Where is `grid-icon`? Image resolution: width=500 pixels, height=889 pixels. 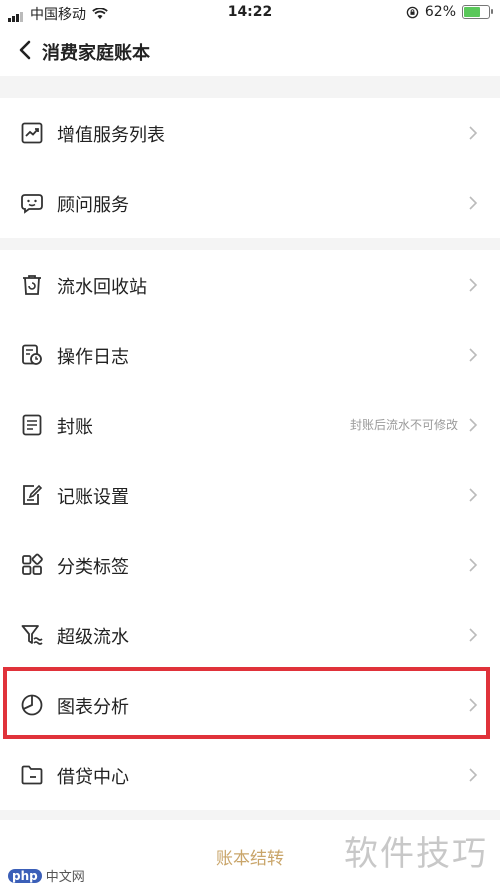 grid-icon is located at coordinates (32, 564).